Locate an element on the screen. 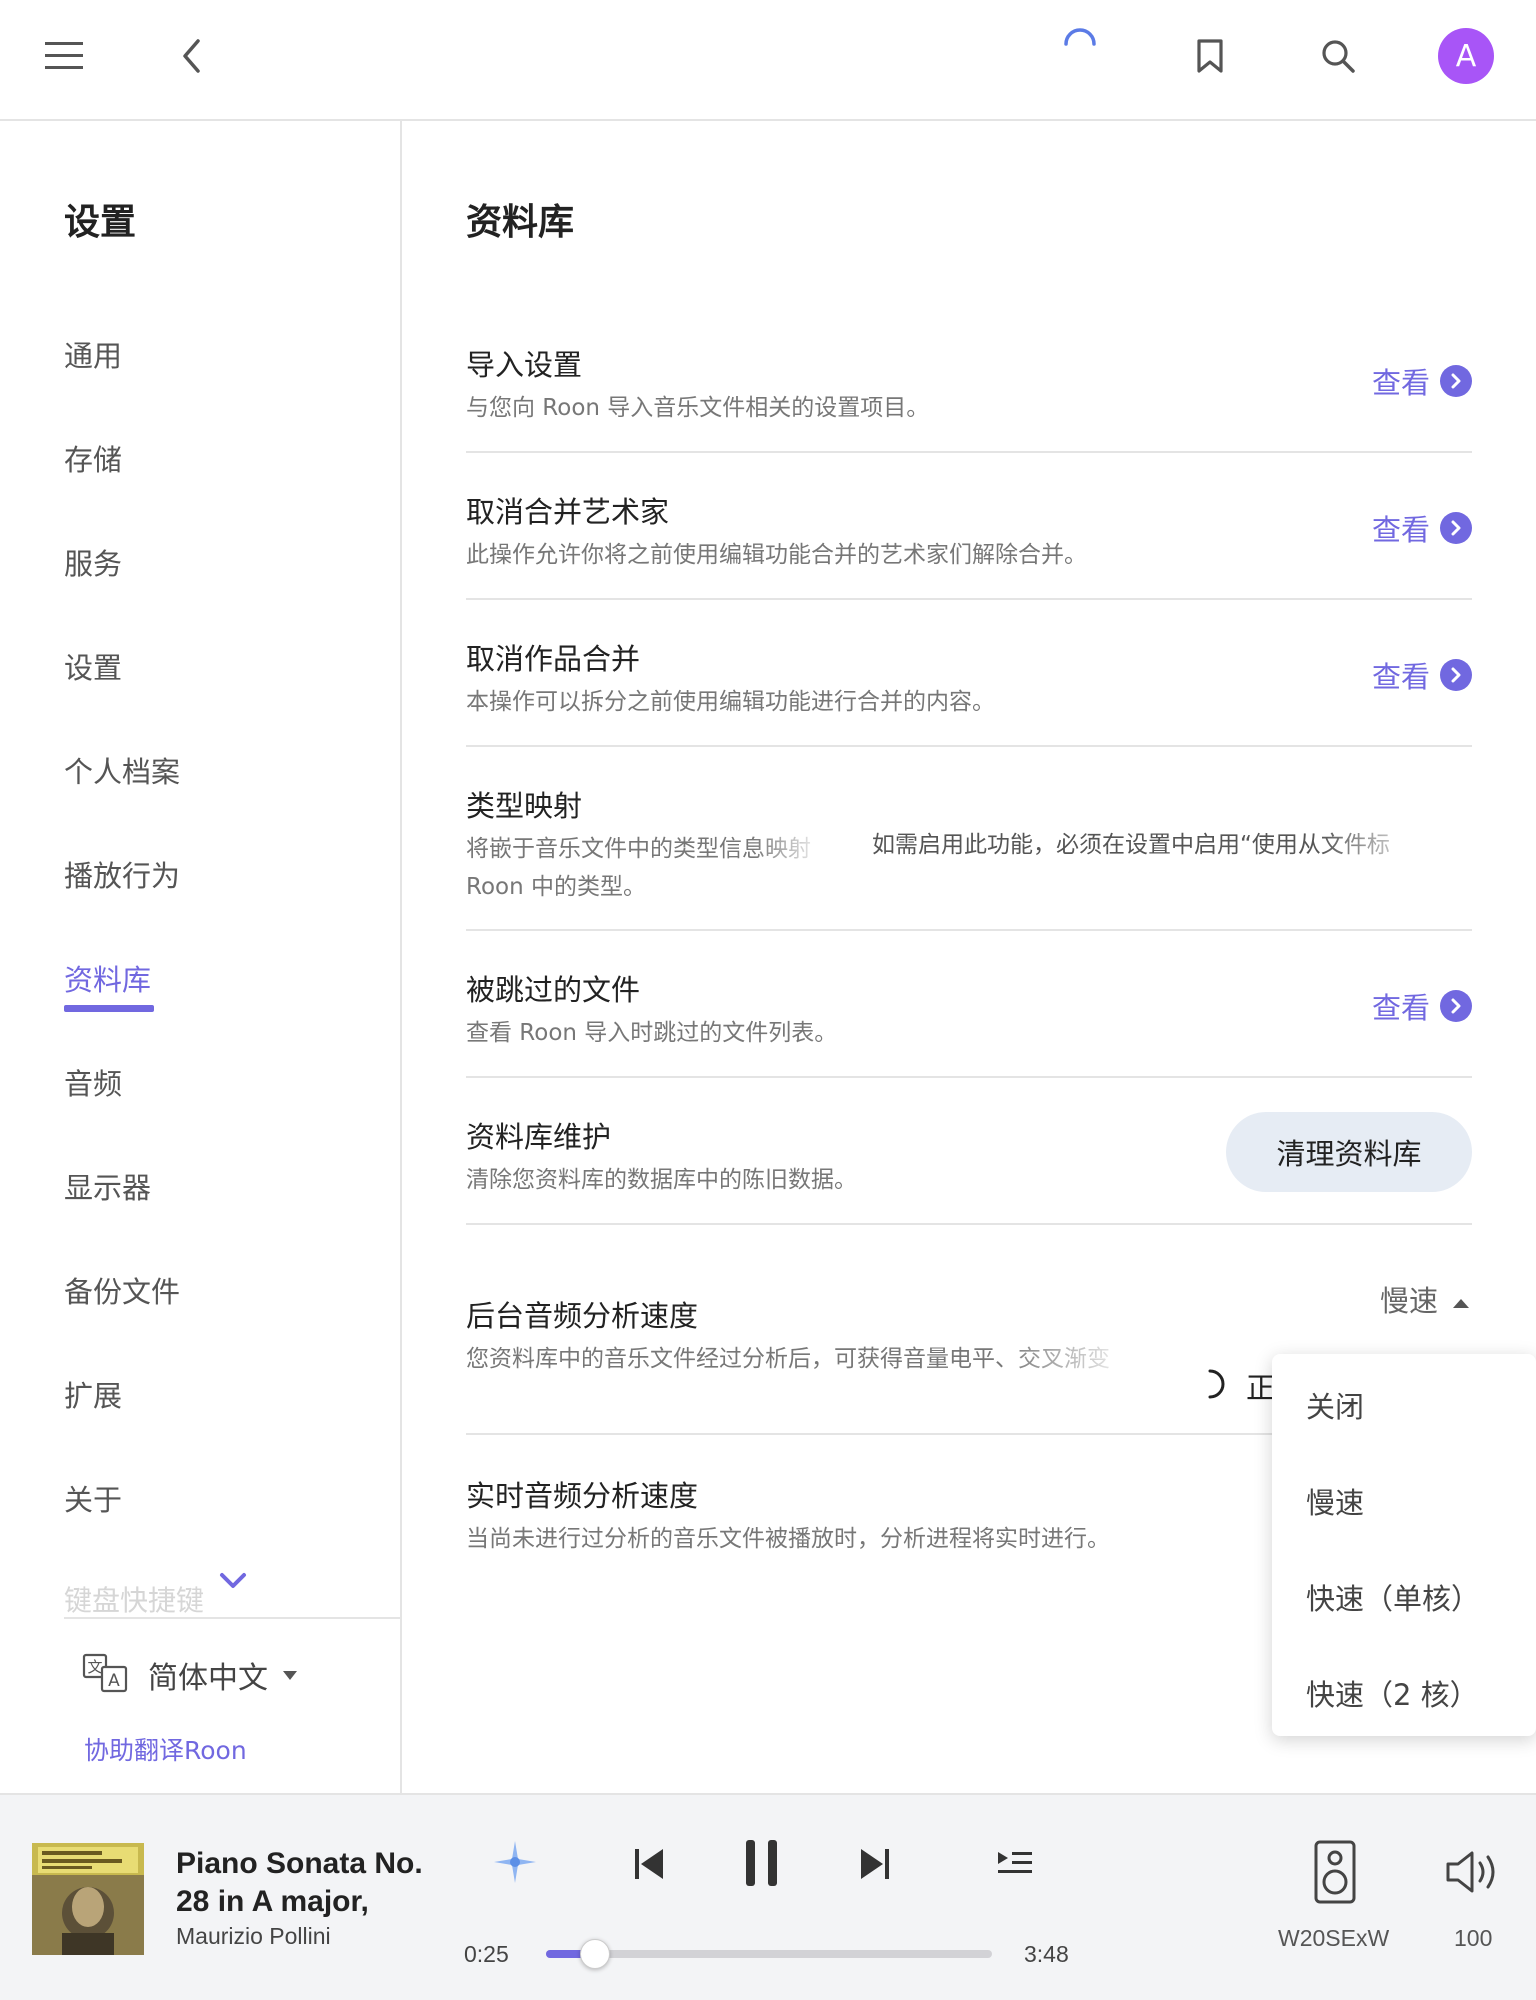  row-description: 查看 Roon 导入时跳过的文件列表。 is located at coordinates (652, 1033).